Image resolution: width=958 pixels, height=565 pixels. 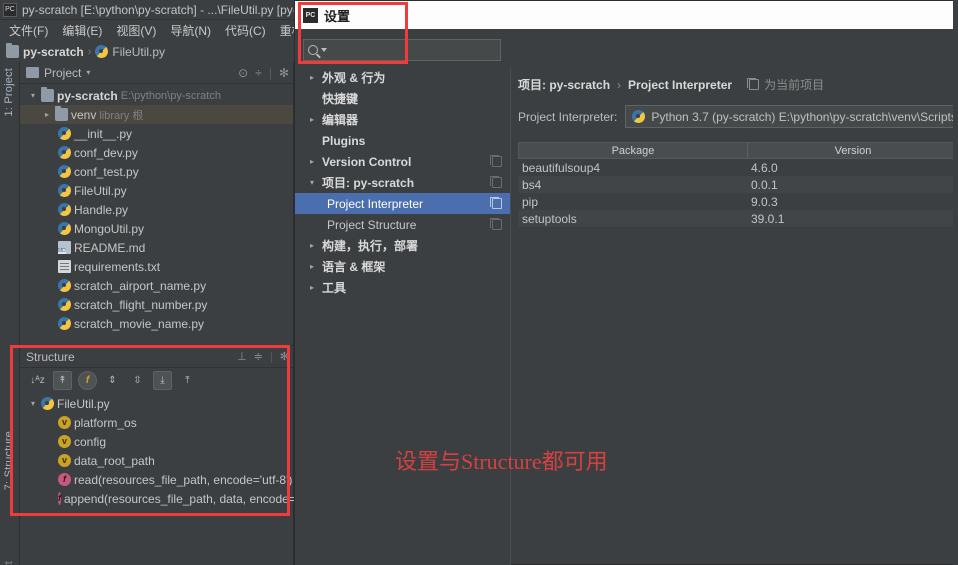 I want to click on project-scope-icon, so click(x=753, y=84).